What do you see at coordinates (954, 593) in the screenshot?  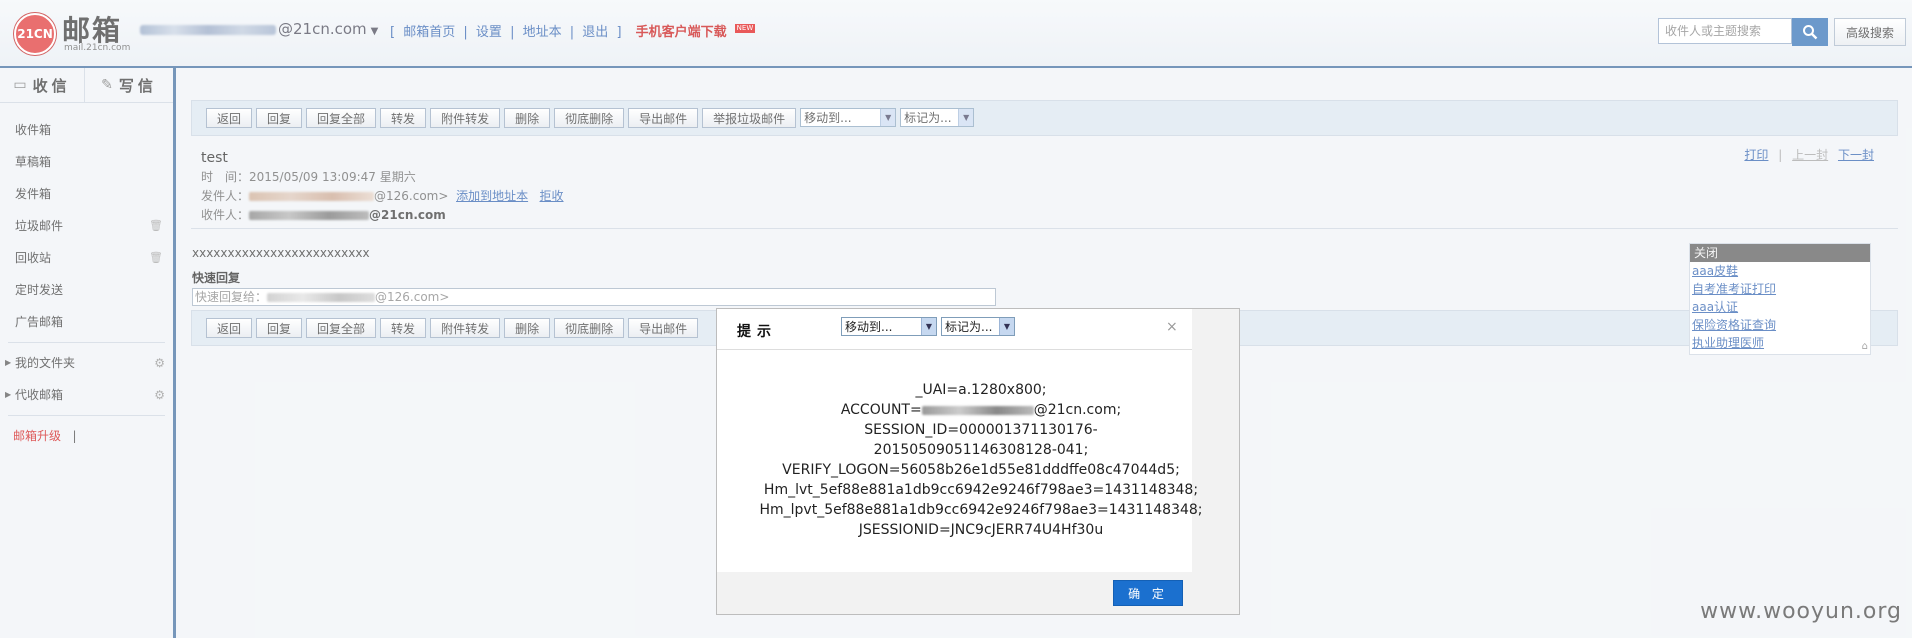 I see `dialog-footer: 确 定` at bounding box center [954, 593].